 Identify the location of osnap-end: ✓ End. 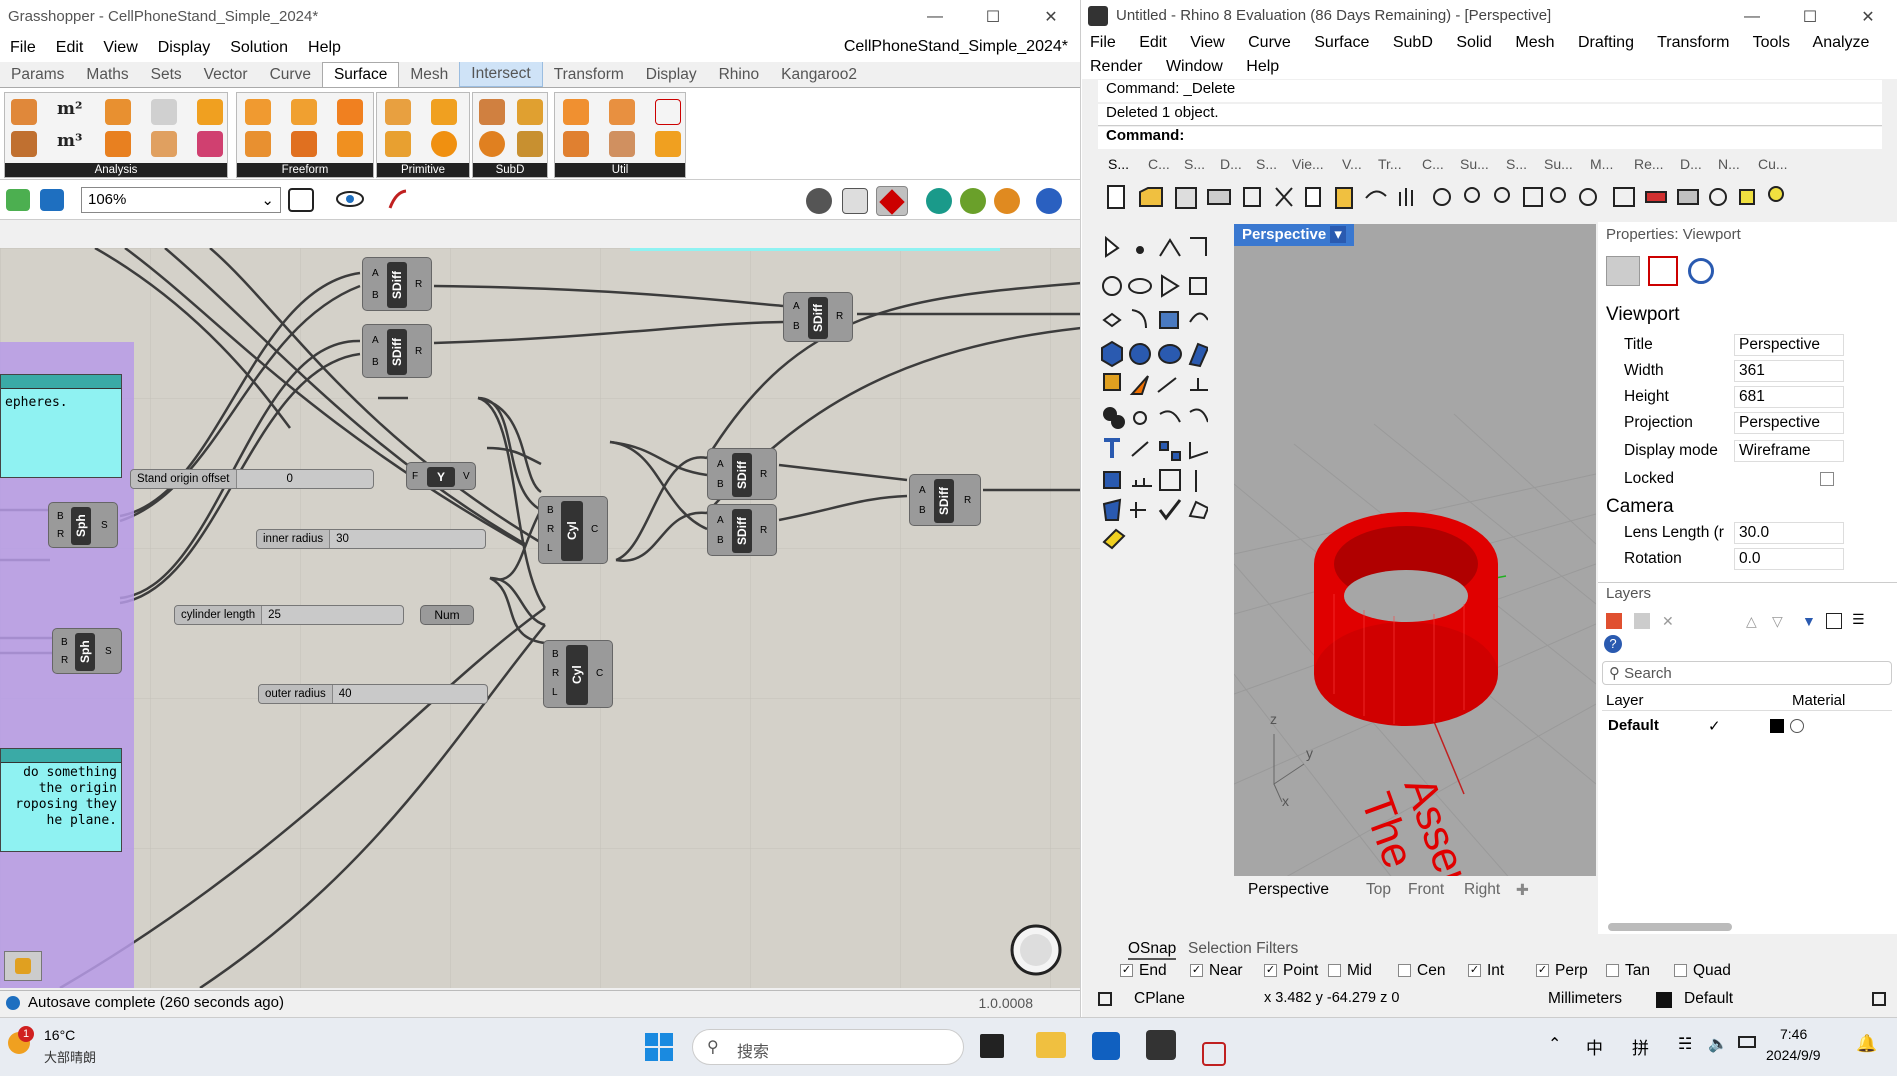
(1143, 971).